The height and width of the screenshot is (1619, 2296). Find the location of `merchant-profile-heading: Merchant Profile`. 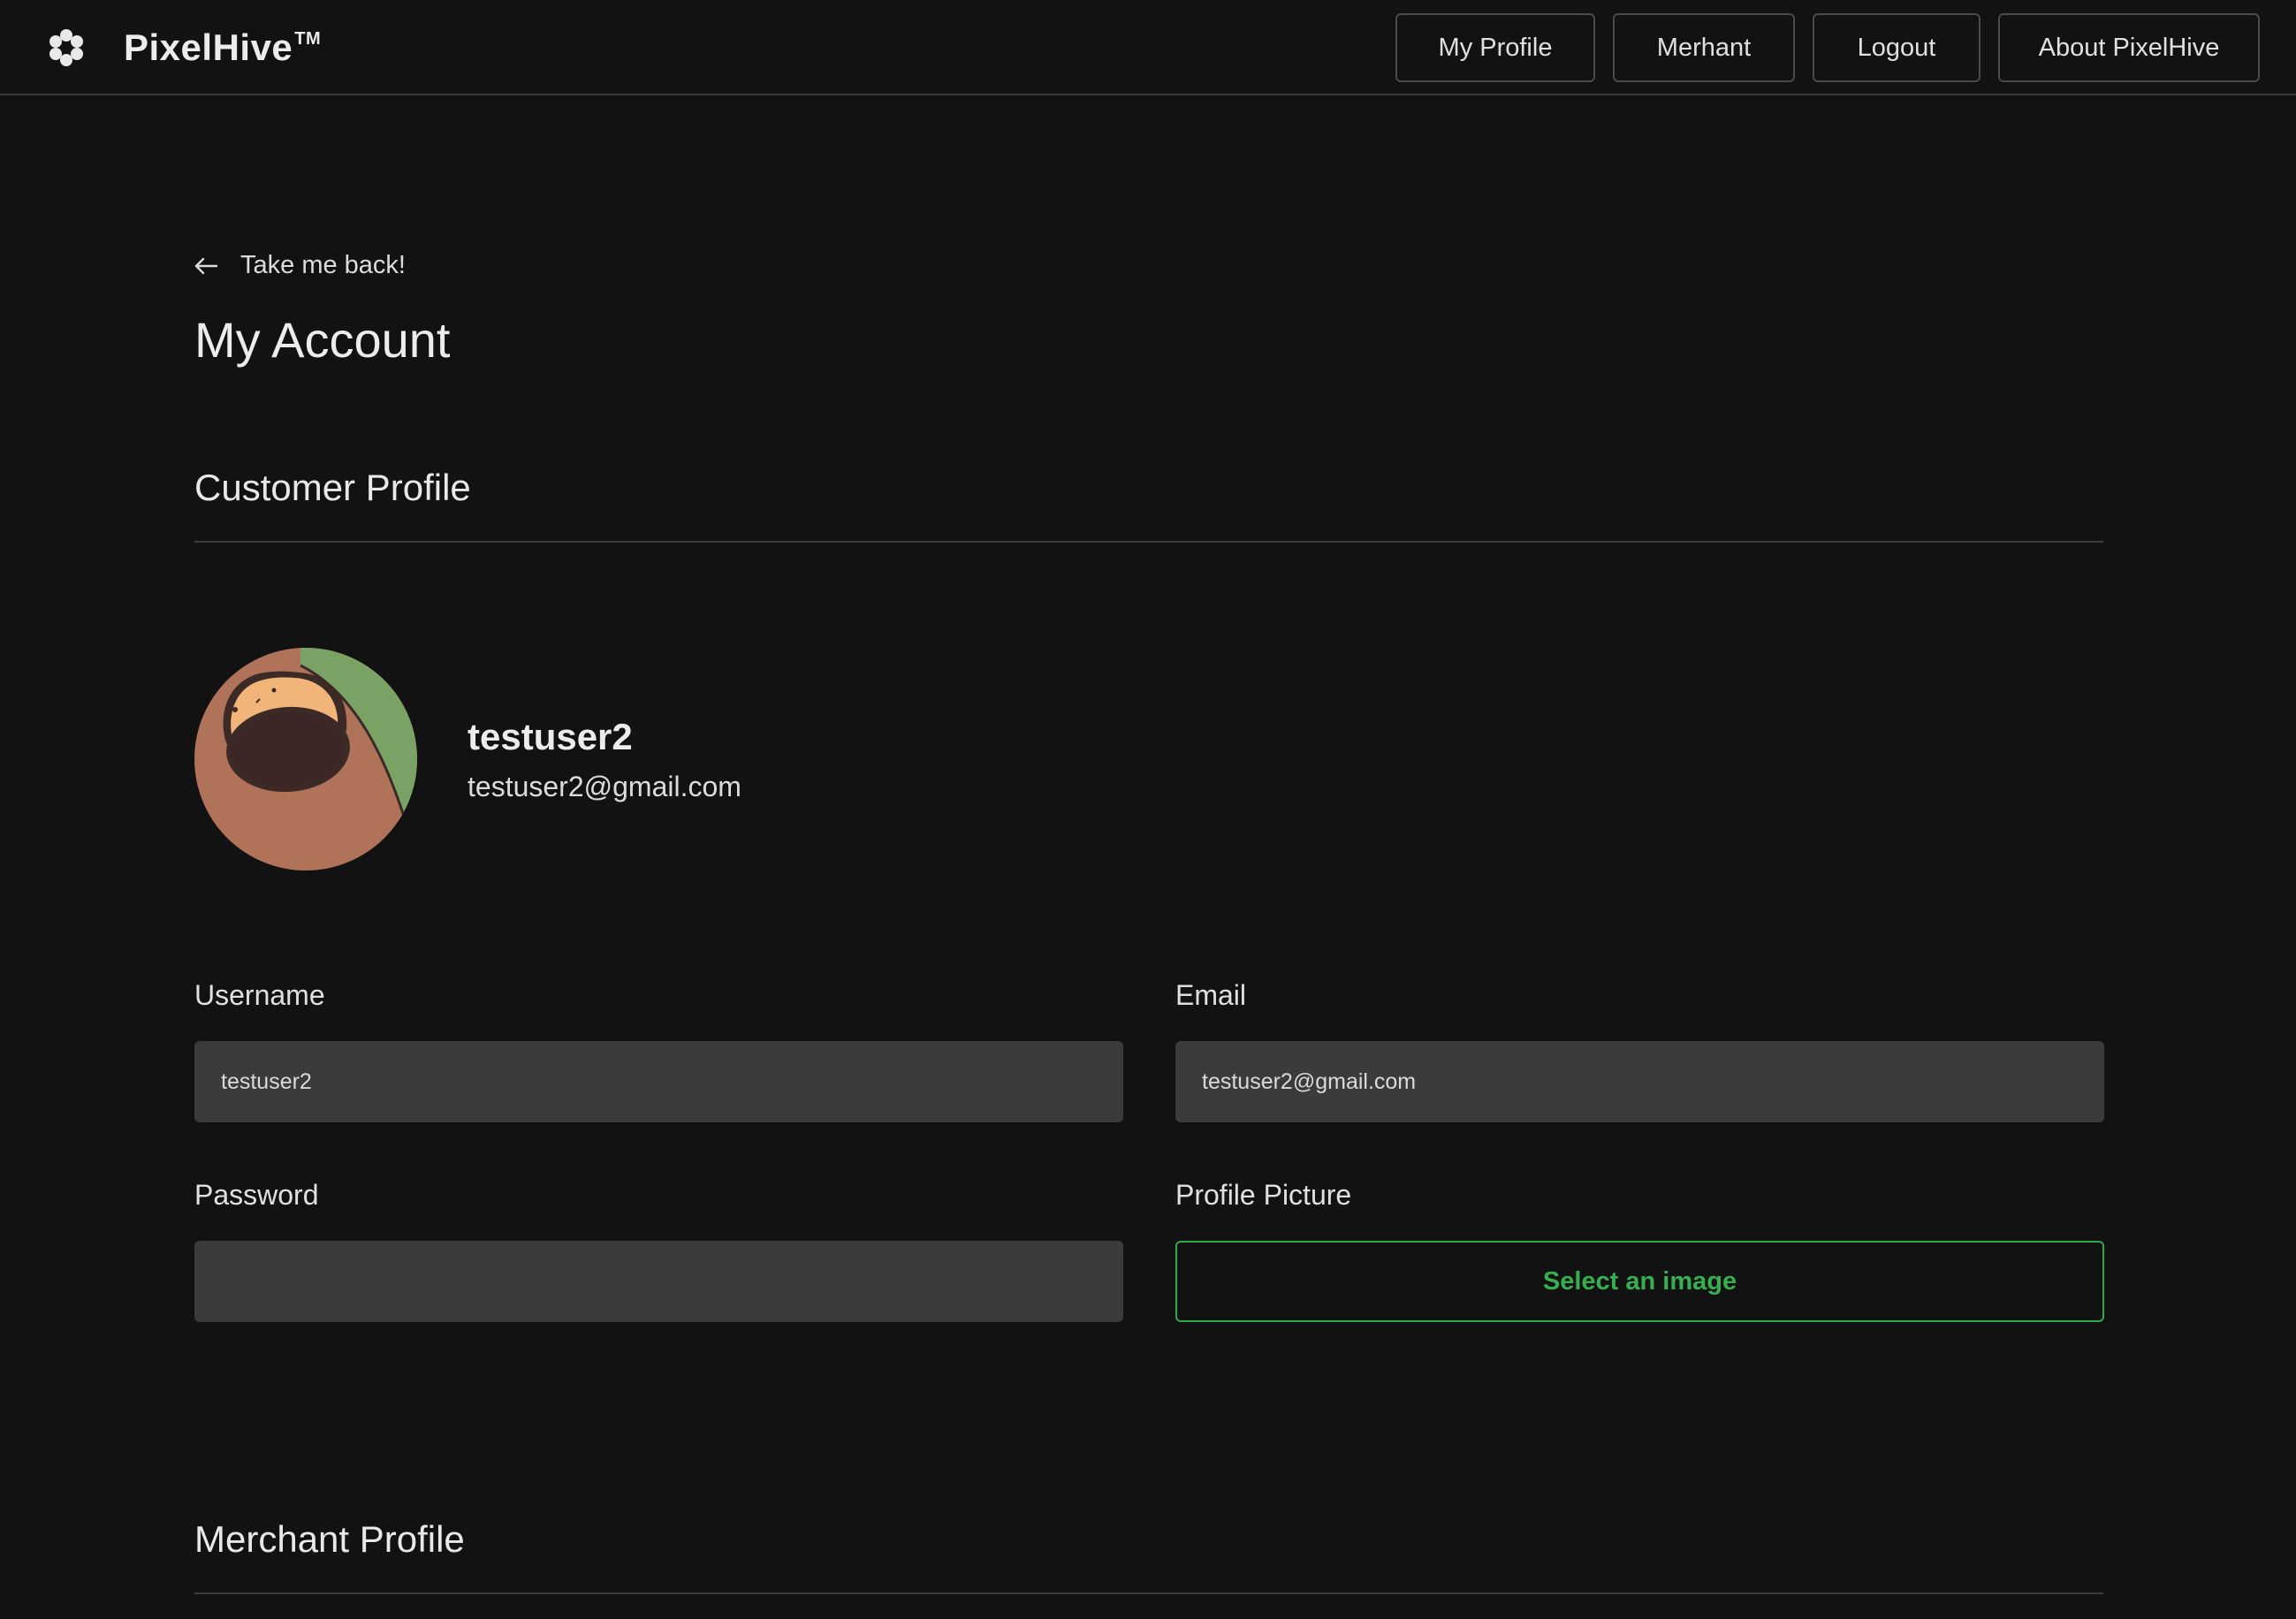

merchant-profile-heading: Merchant Profile is located at coordinates (330, 1539).